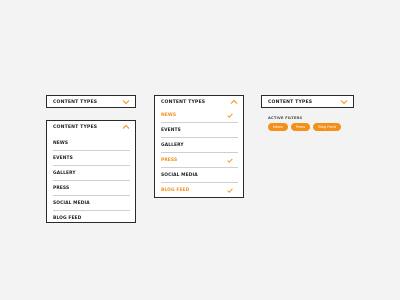 This screenshot has height=300, width=400. I want to click on filter-chip-blog-feed: Blog Feed, so click(327, 127).